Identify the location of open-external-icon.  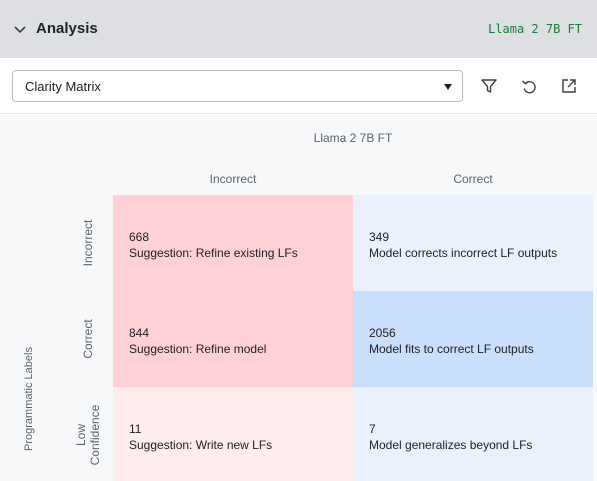
(569, 86).